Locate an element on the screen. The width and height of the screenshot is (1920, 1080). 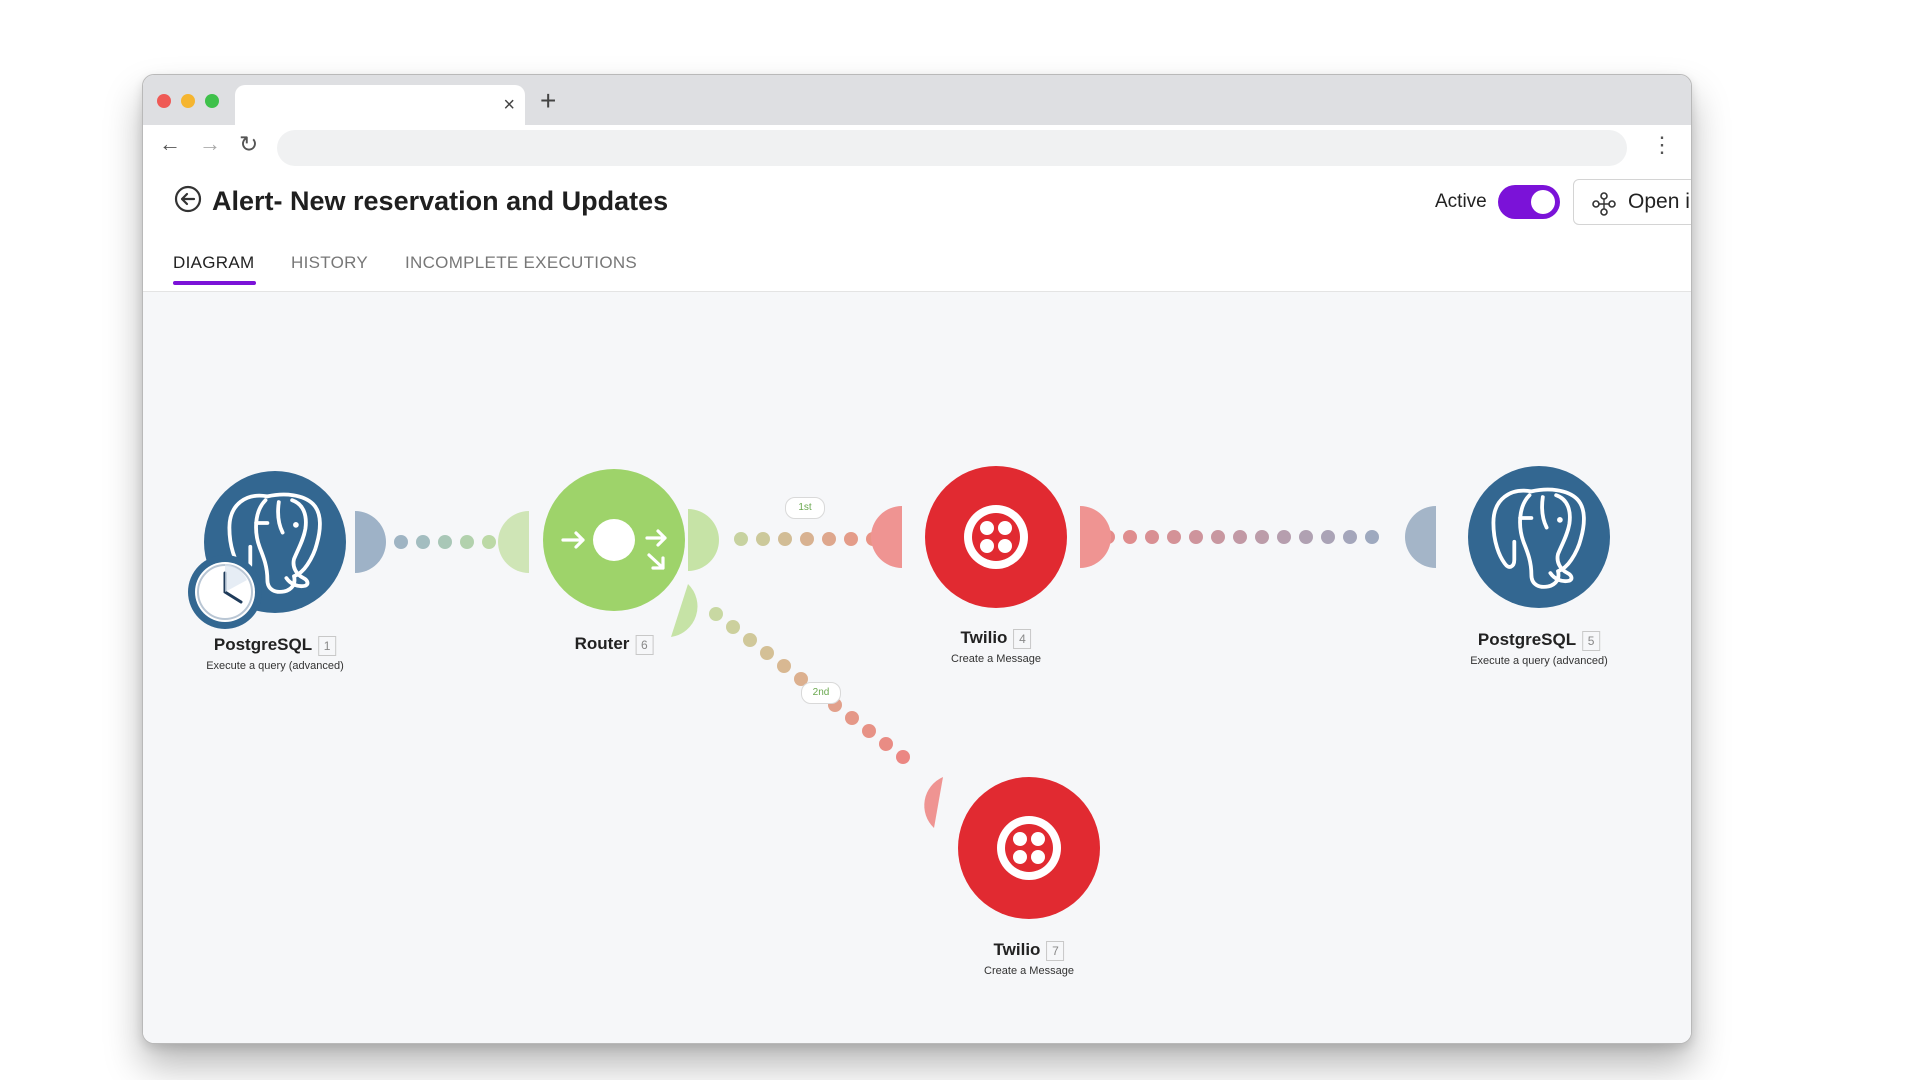
connector-postgres-router is located at coordinates (445, 542).